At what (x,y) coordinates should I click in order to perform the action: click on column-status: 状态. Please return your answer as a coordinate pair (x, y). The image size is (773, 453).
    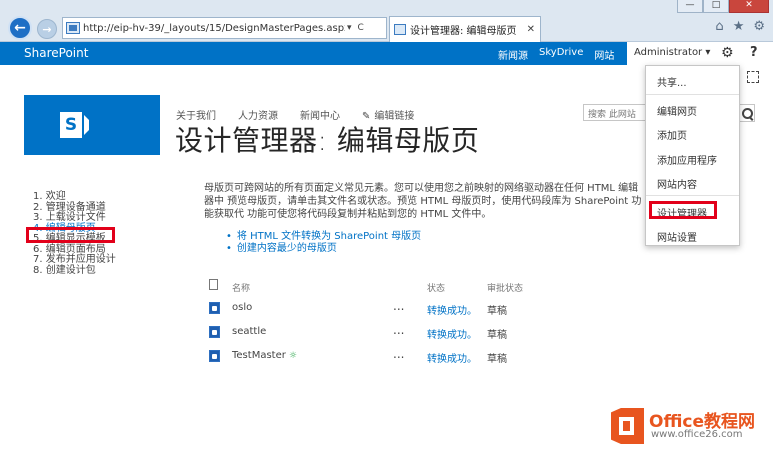
    Looking at the image, I should click on (436, 287).